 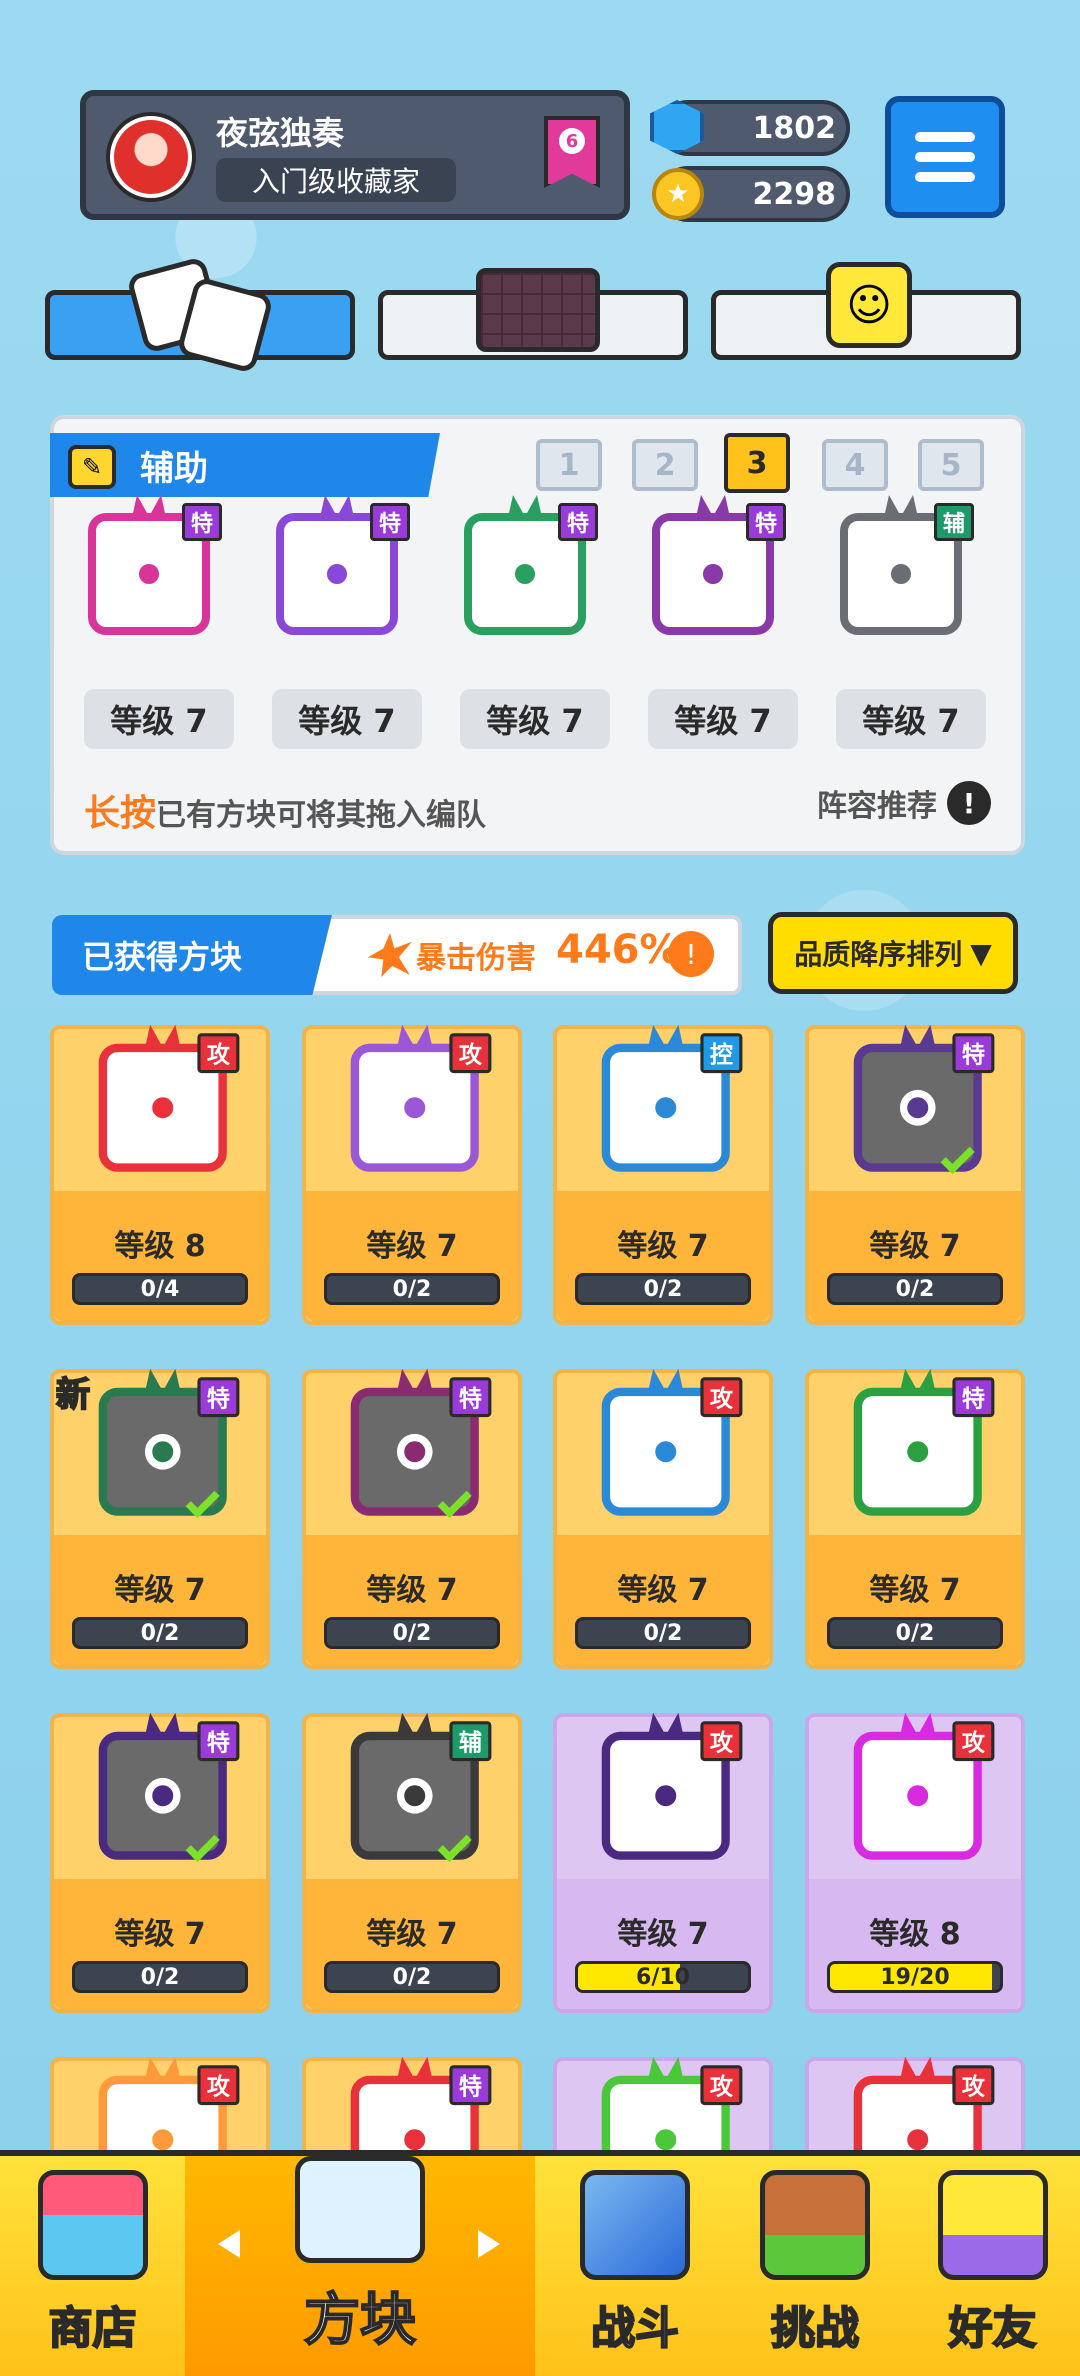 What do you see at coordinates (992, 2225) in the screenshot?
I see `friends-icon` at bounding box center [992, 2225].